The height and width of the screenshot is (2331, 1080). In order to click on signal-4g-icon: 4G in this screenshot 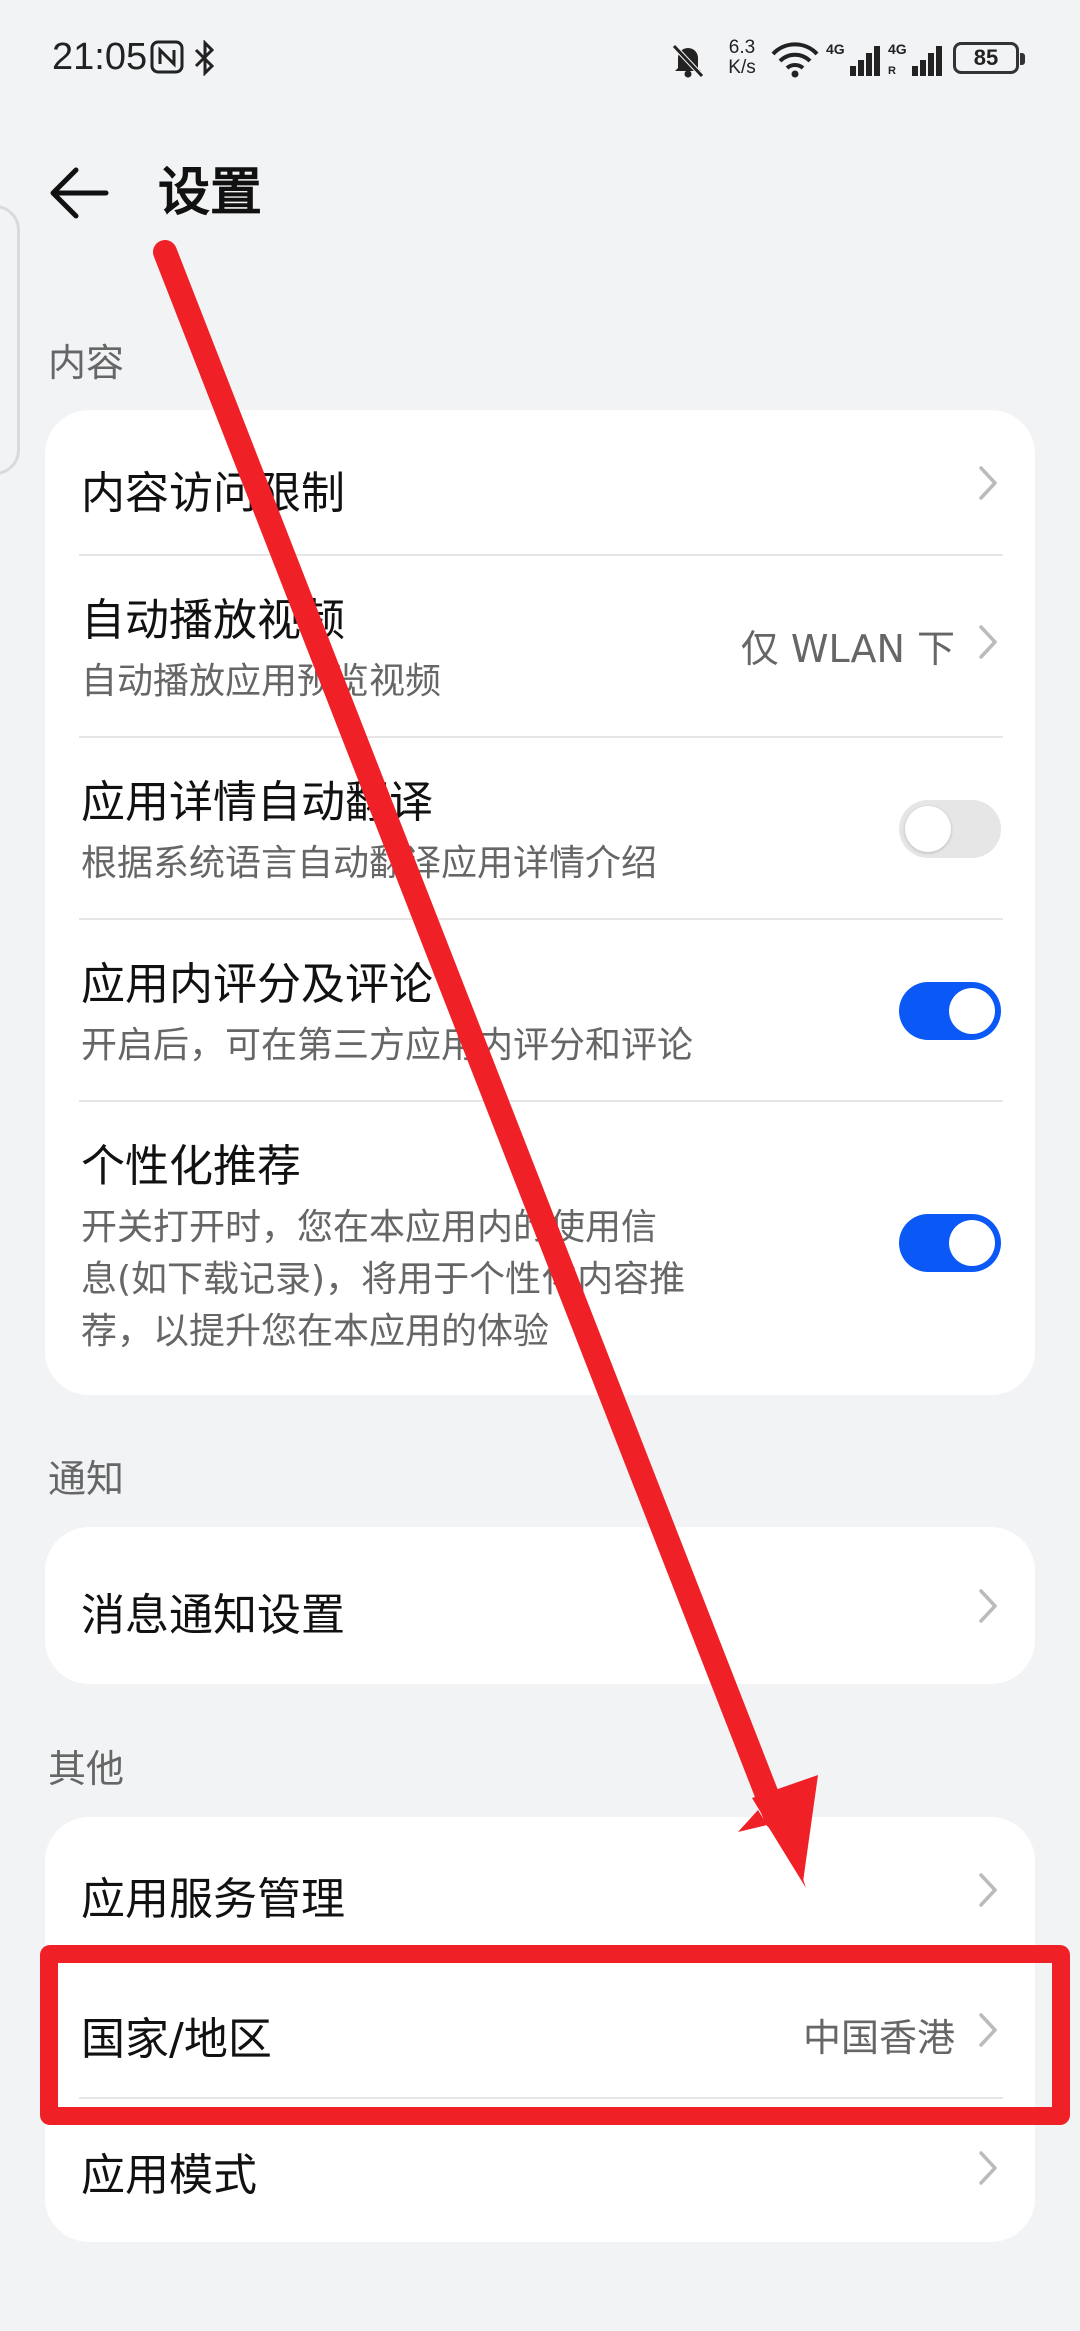, I will do `click(853, 58)`.